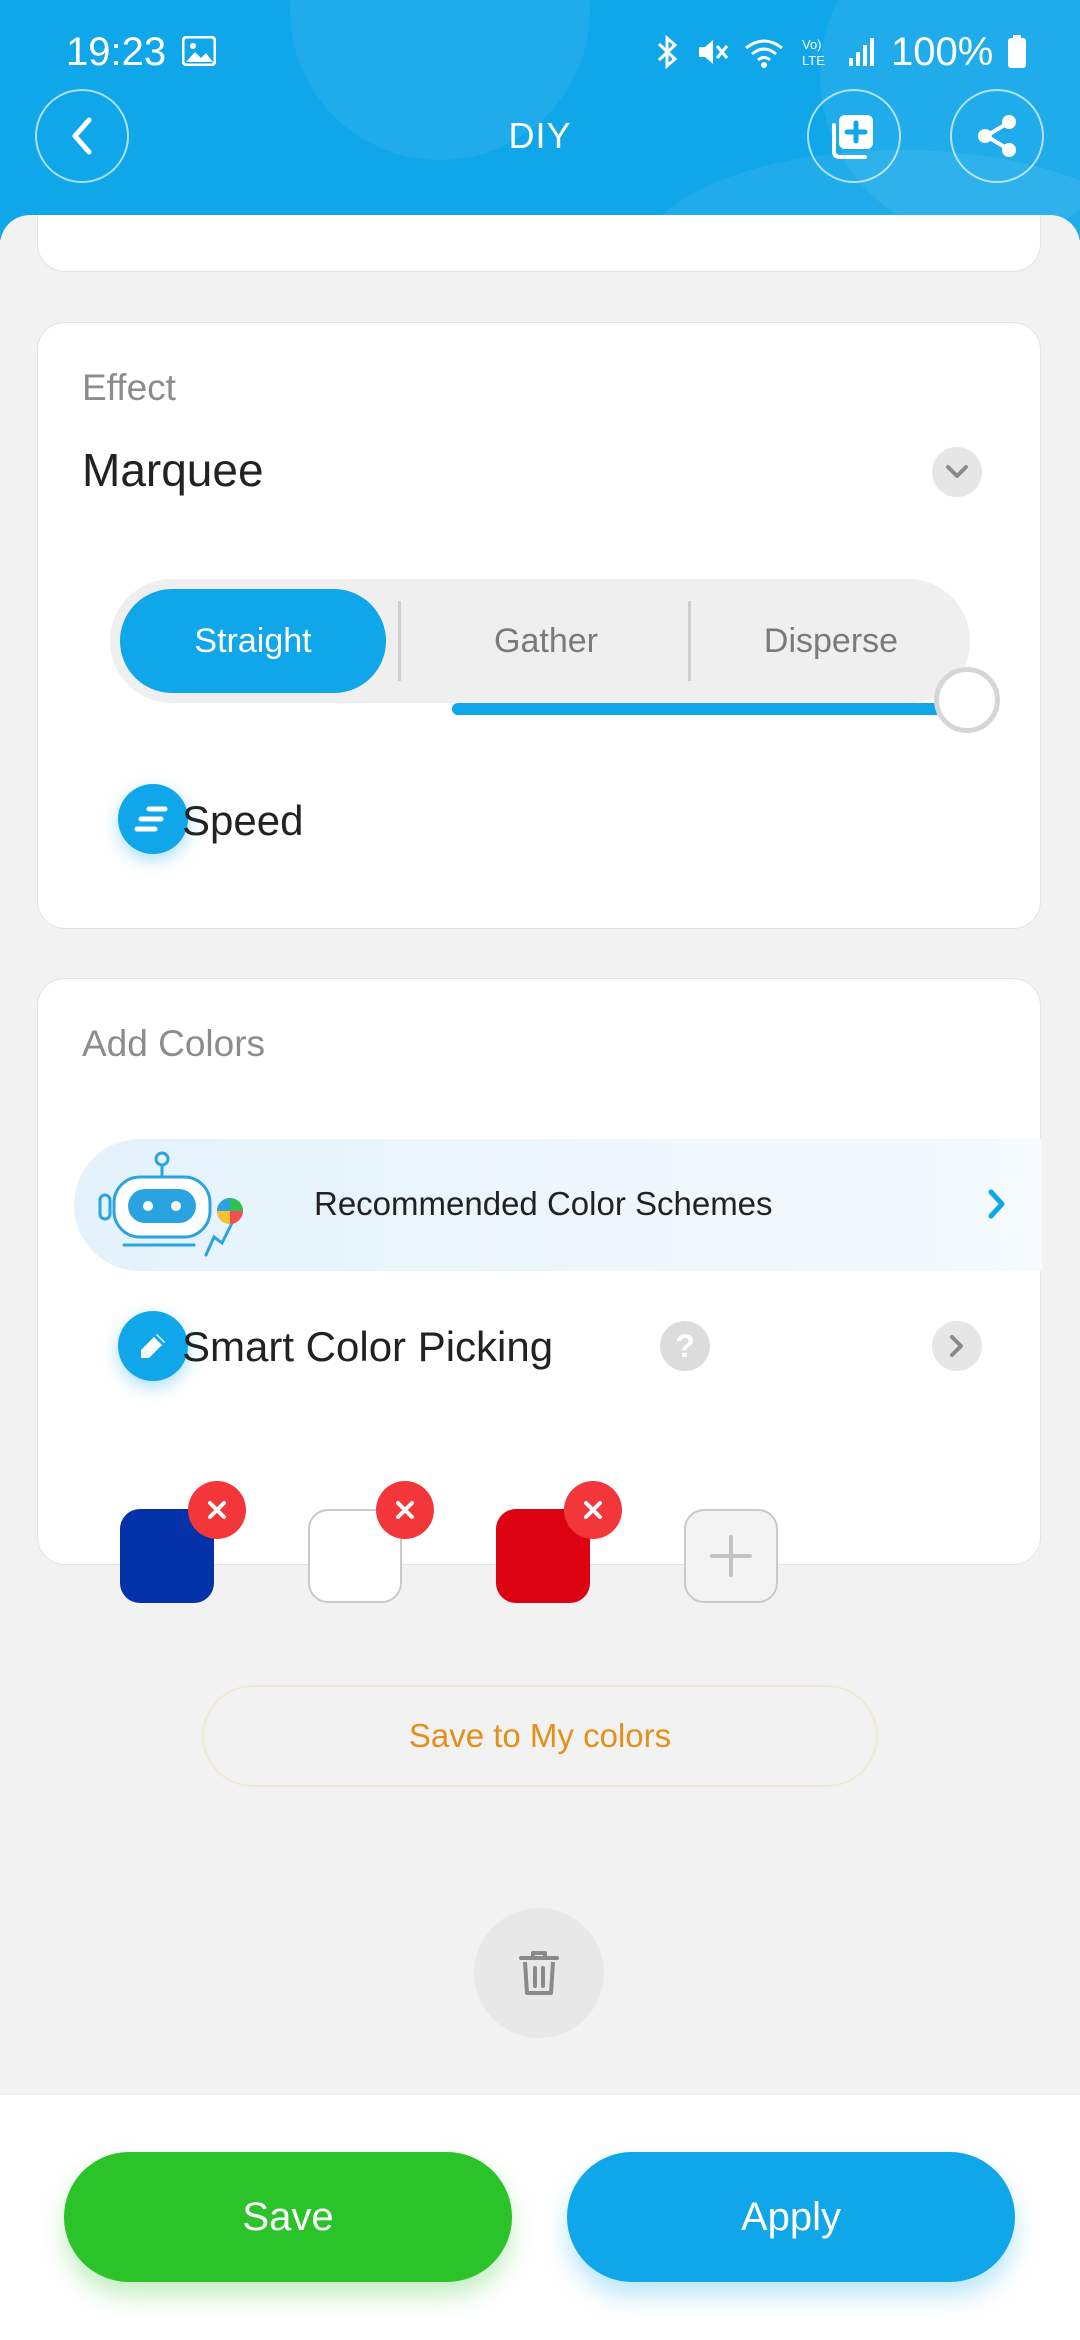 This screenshot has height=2340, width=1080. I want to click on volte-icon: Vo) LTE, so click(813, 52).